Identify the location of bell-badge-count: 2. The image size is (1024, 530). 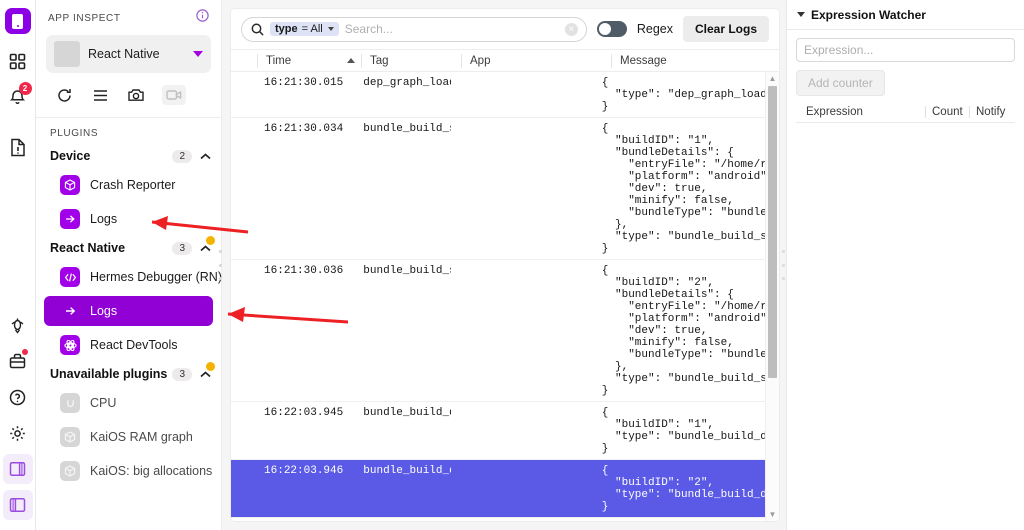
(25, 88).